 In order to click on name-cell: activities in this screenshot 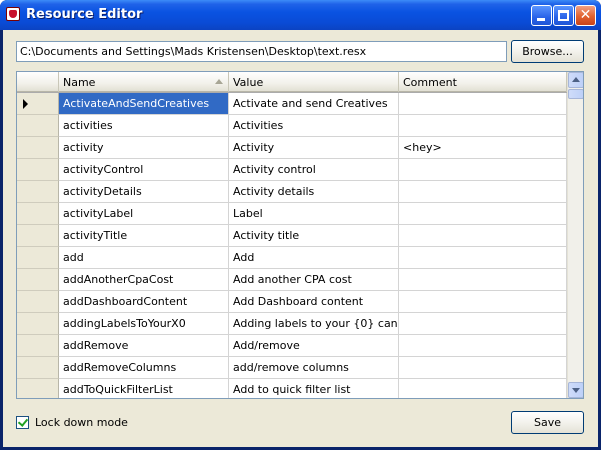, I will do `click(144, 126)`.